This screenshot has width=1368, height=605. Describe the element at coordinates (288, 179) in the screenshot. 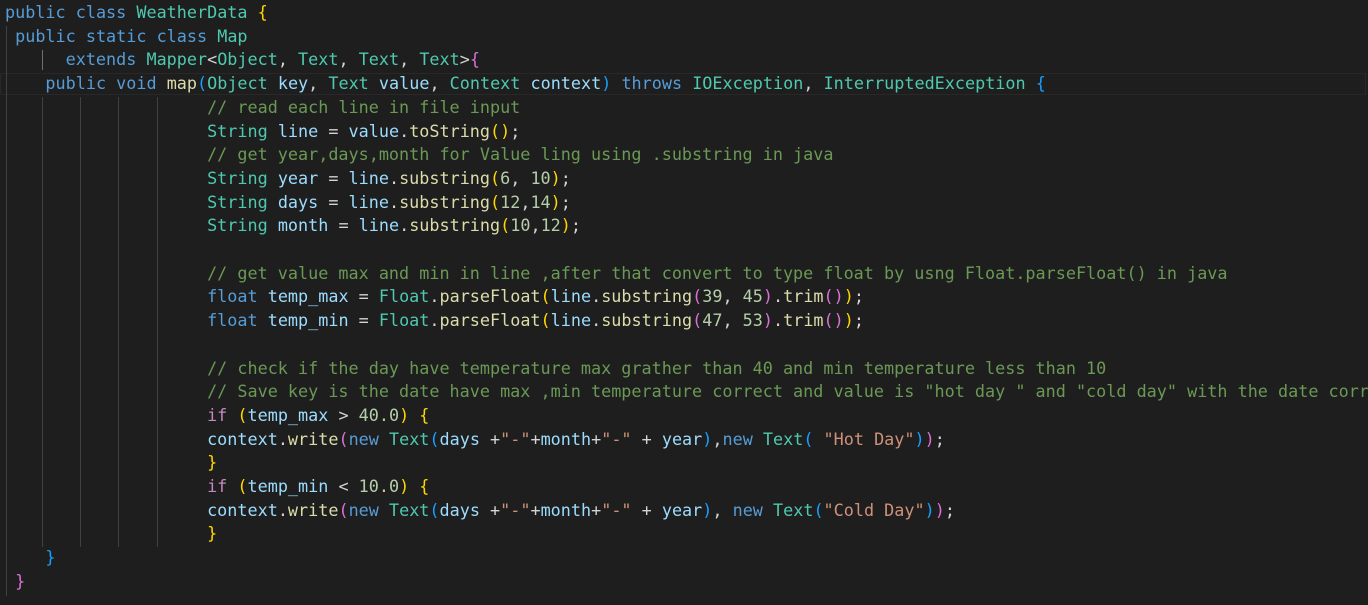

I see `code-line: String year = line.substring(6, 10);` at that location.